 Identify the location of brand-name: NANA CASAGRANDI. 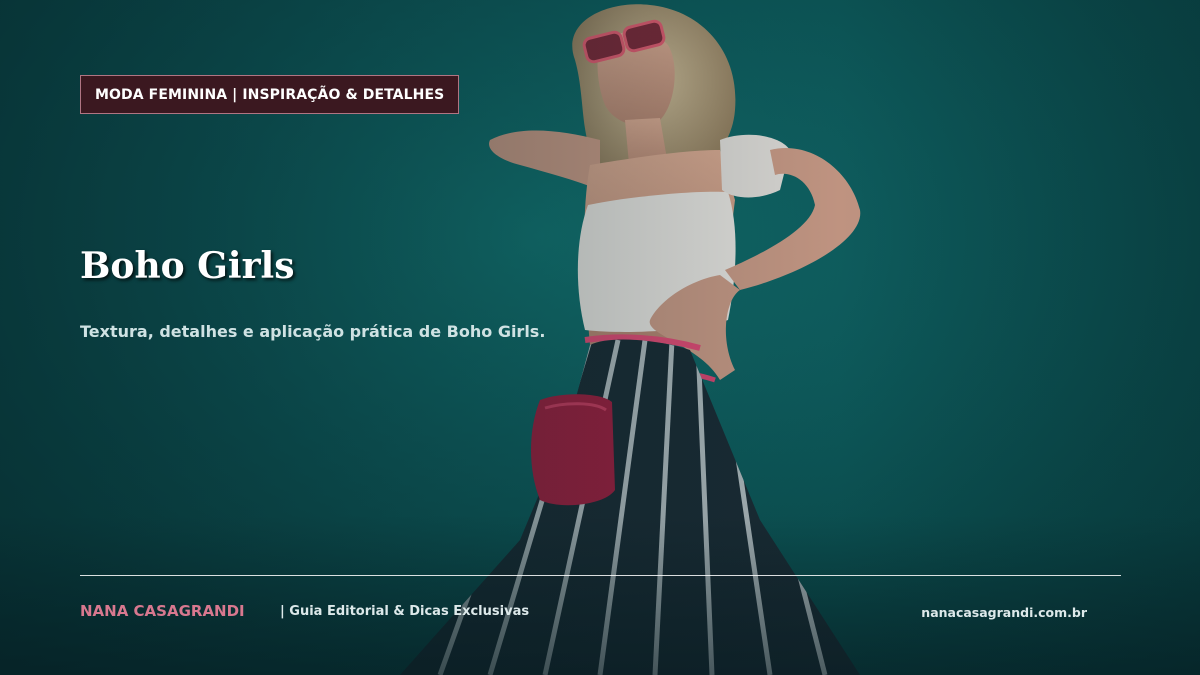
(162, 611).